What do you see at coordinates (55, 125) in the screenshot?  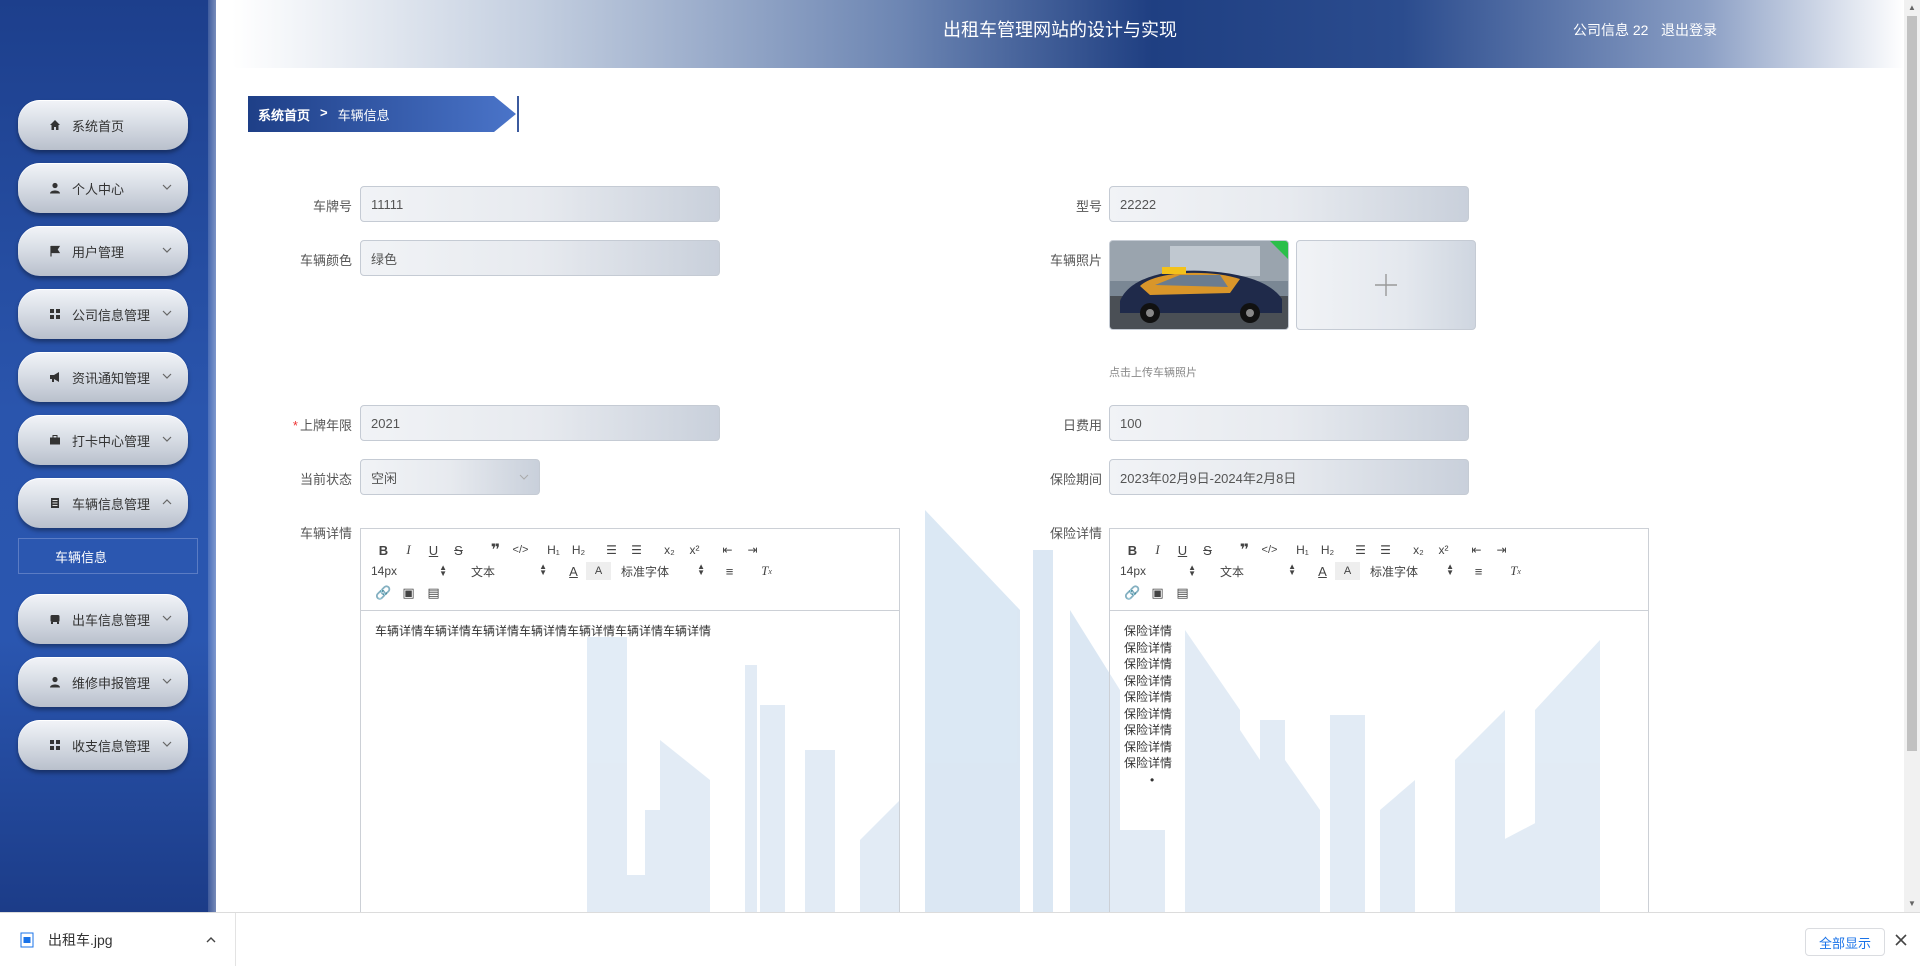 I see `home-icon` at bounding box center [55, 125].